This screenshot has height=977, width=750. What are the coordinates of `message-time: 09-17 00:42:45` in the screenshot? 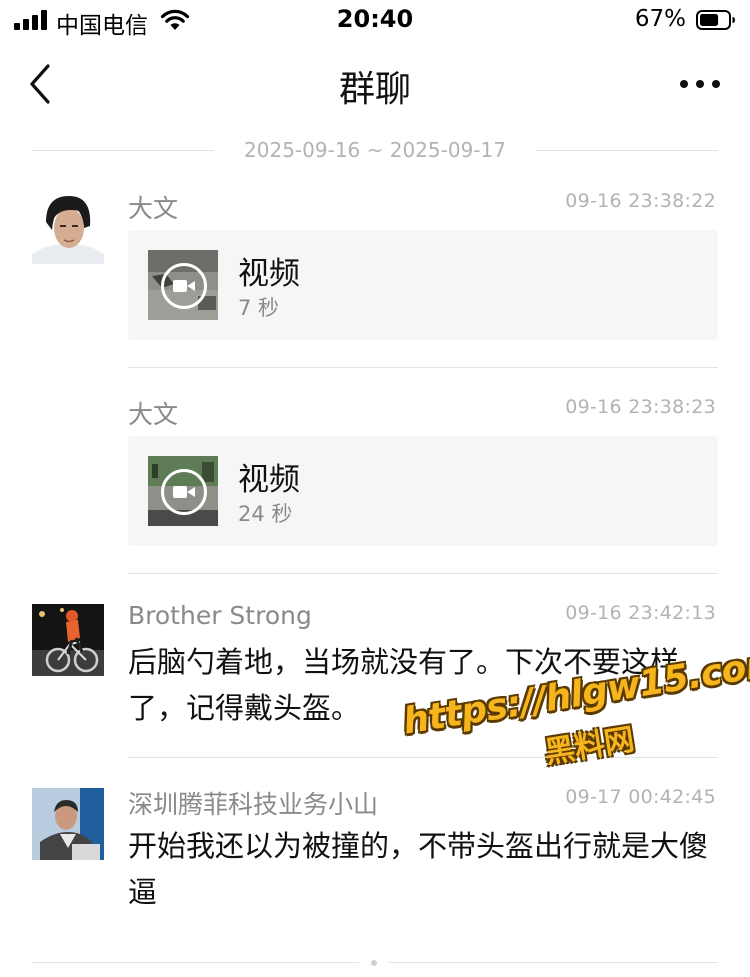 It's located at (640, 797).